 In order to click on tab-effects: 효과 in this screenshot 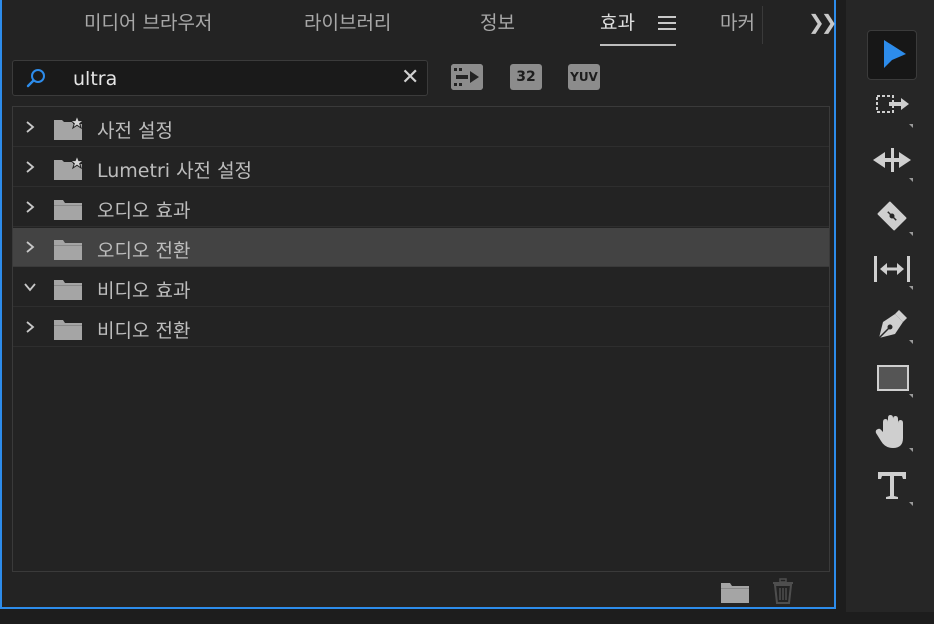, I will do `click(617, 21)`.